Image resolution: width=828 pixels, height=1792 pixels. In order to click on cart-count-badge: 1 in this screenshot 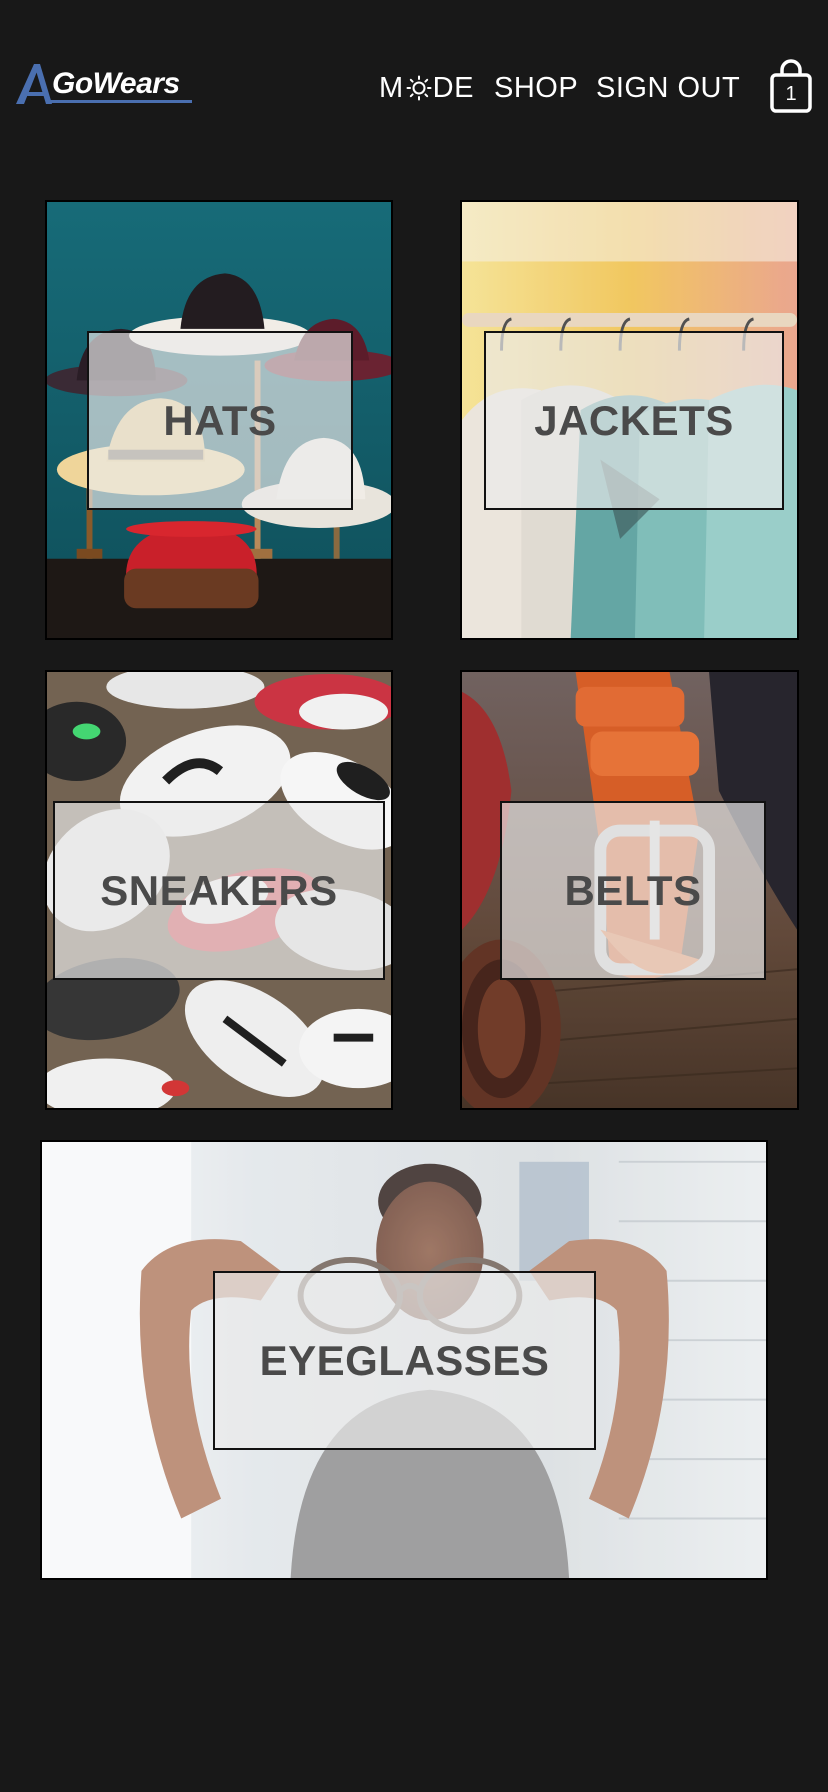, I will do `click(791, 94)`.